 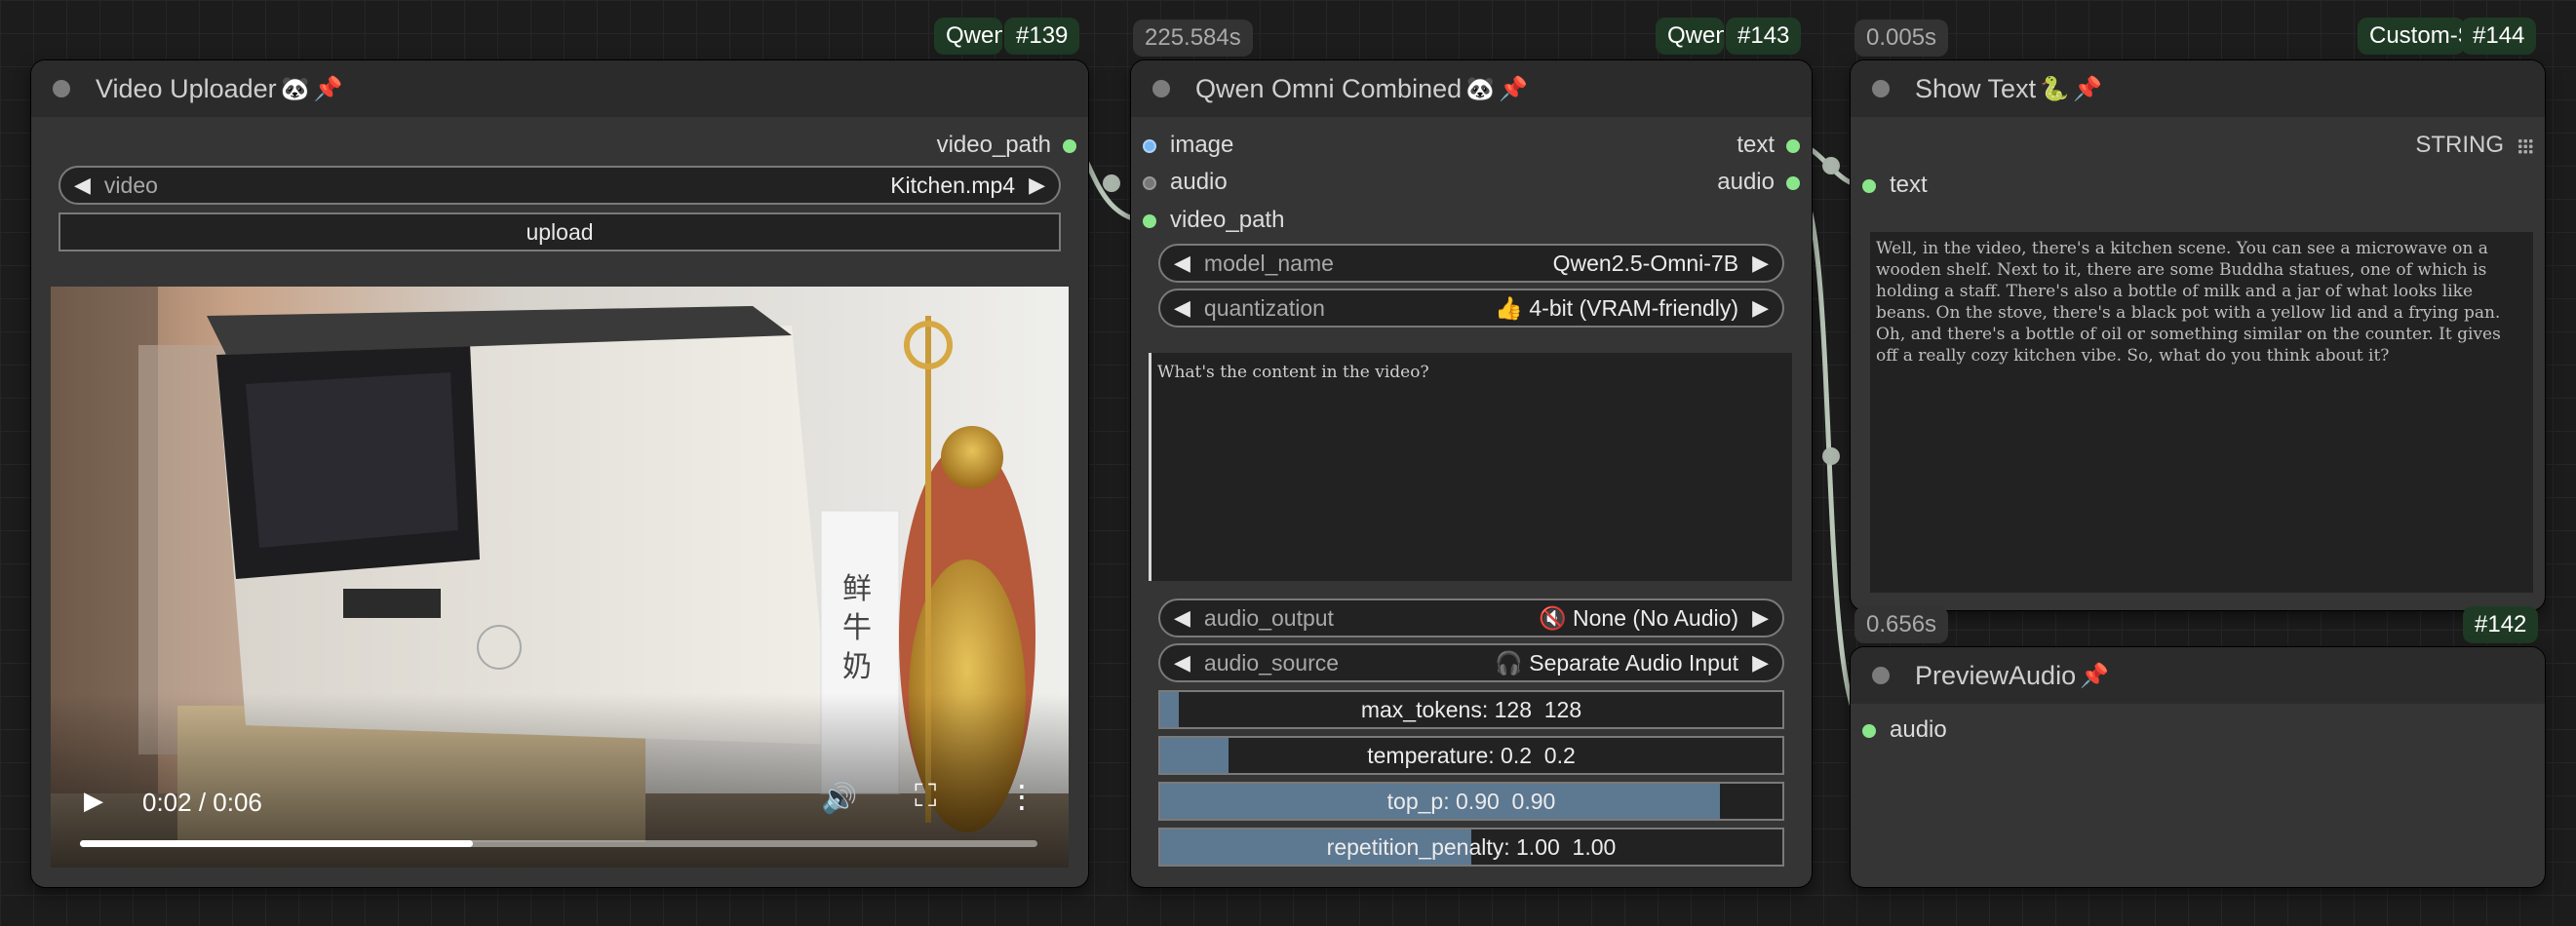 I want to click on widget-value: Qwen2.5-Omni-7B, so click(x=1645, y=263).